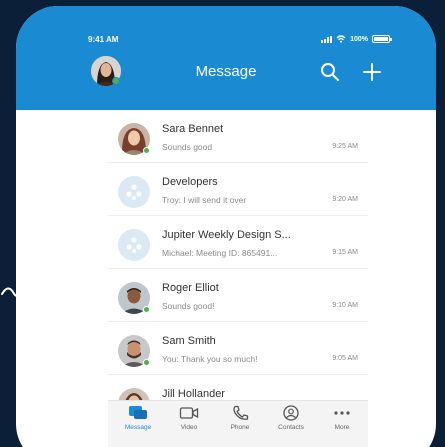 The image size is (445, 447). What do you see at coordinates (204, 200) in the screenshot?
I see `message-snippet: Troy: I will send it over` at bounding box center [204, 200].